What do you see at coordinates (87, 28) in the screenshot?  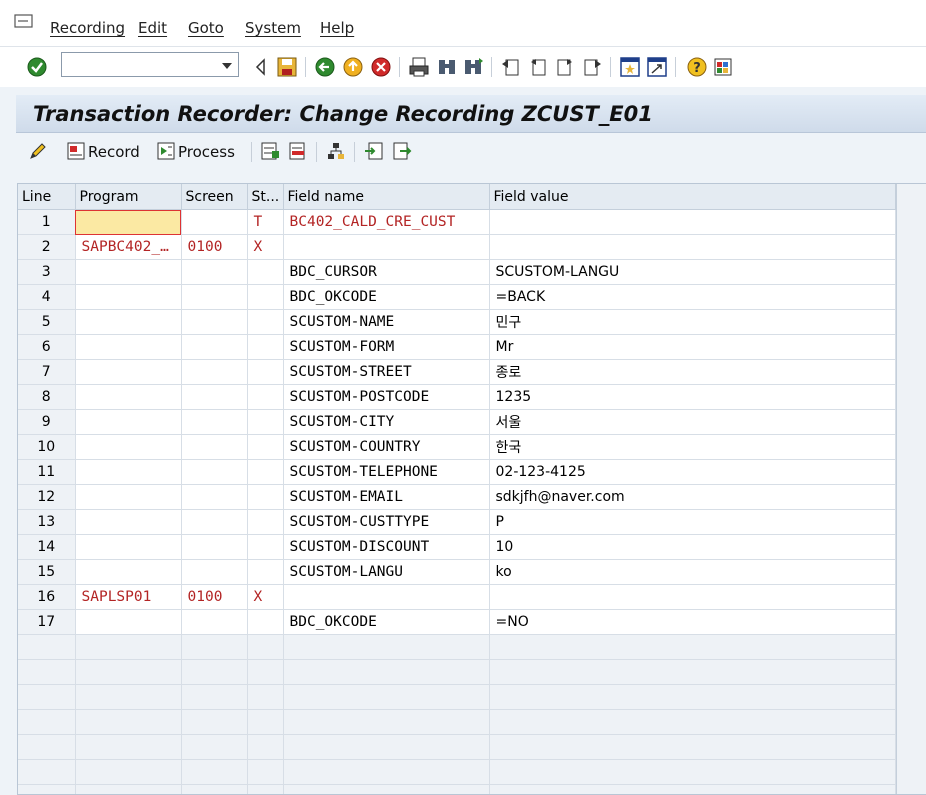 I see `menu-recording: Recording` at bounding box center [87, 28].